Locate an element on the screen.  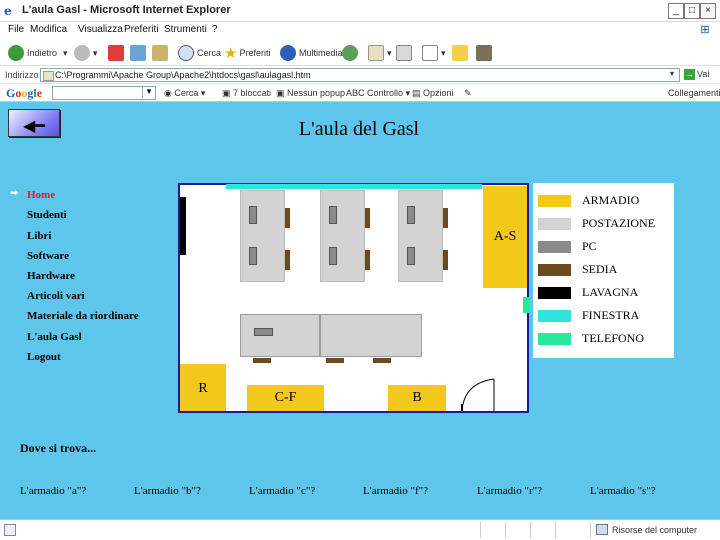
print-button is located at coordinates (405, 53).